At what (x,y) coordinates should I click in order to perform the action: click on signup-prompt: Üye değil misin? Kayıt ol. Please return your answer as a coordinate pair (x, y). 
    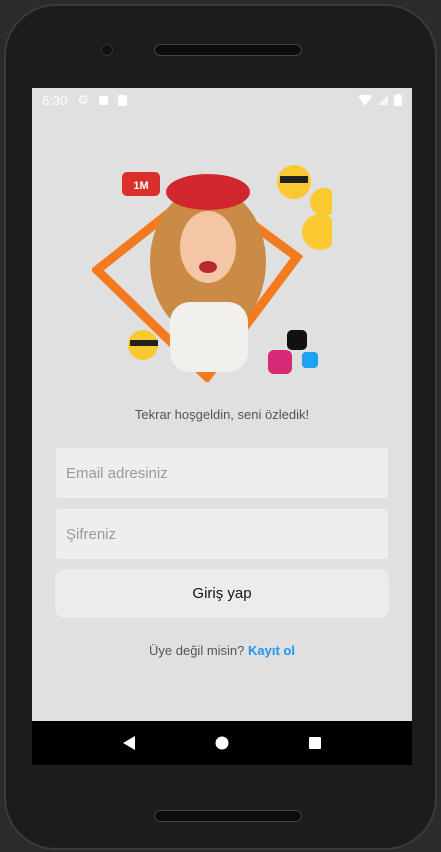
    Looking at the image, I should click on (222, 650).